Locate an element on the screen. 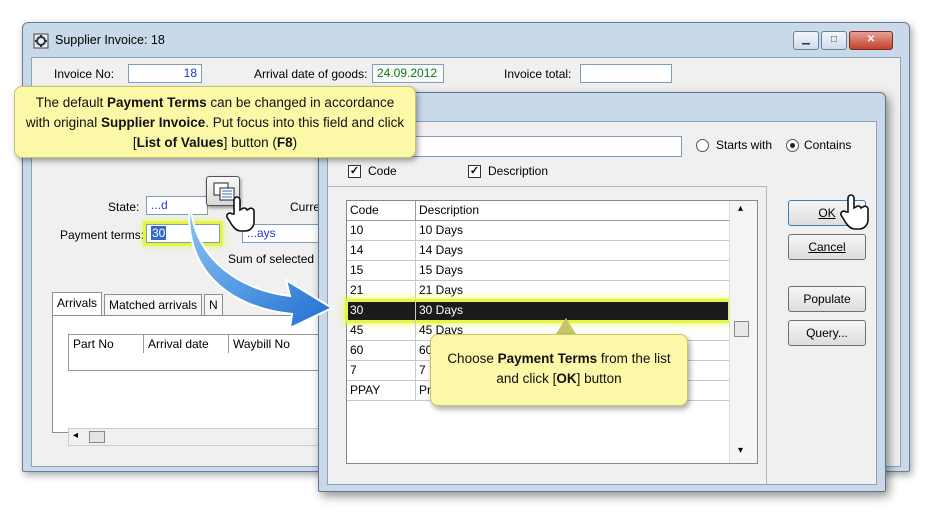  state-label: State: is located at coordinates (124, 207).